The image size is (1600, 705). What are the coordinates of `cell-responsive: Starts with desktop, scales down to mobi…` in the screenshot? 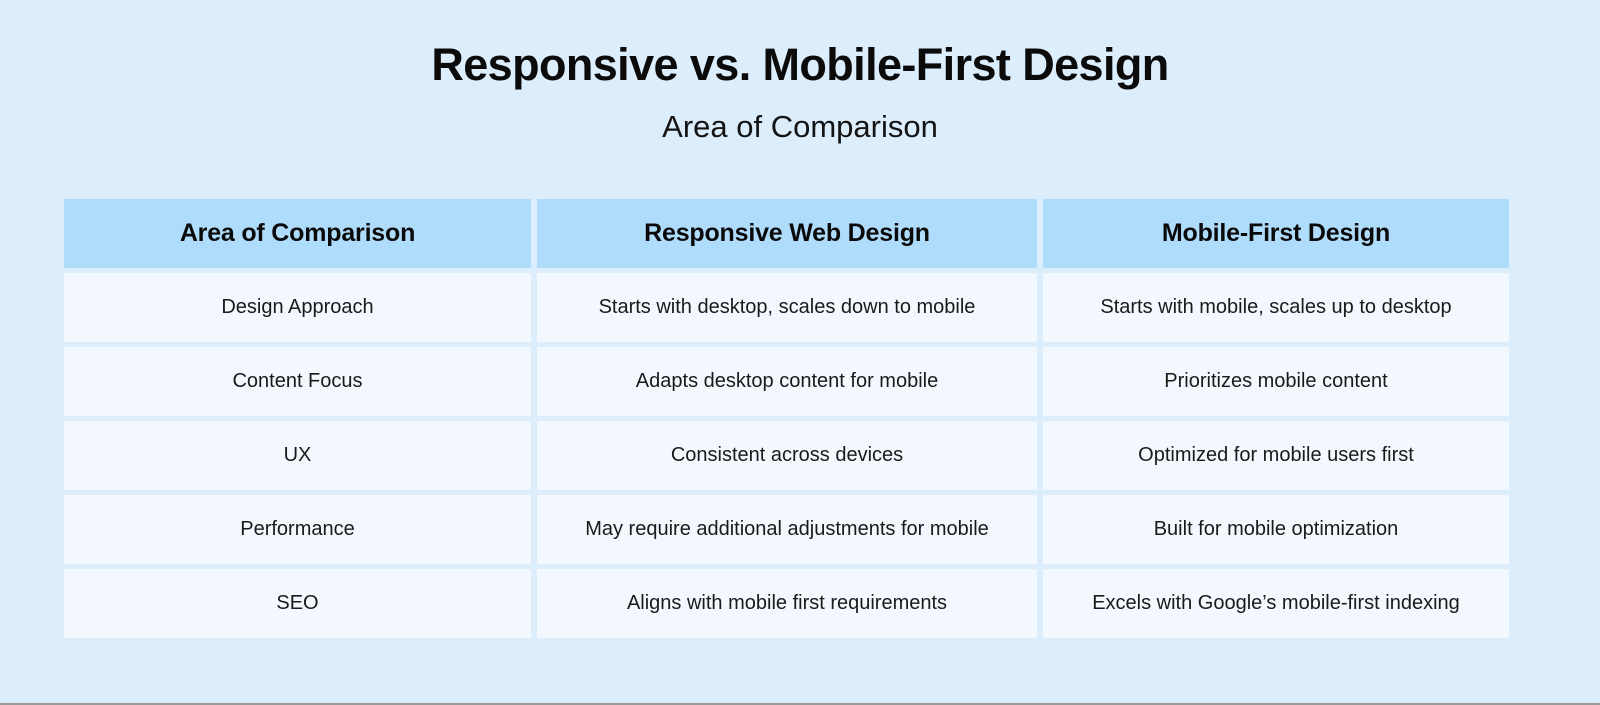 It's located at (787, 307).